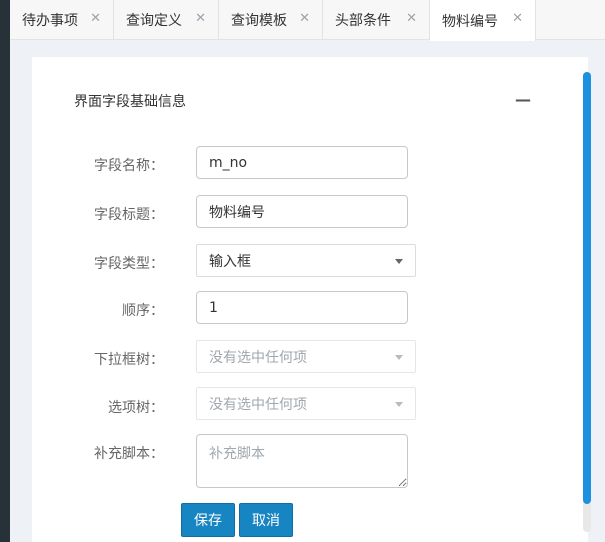 Image resolution: width=605 pixels, height=542 pixels. What do you see at coordinates (208, 520) in the screenshot?
I see `save-button: 保存` at bounding box center [208, 520].